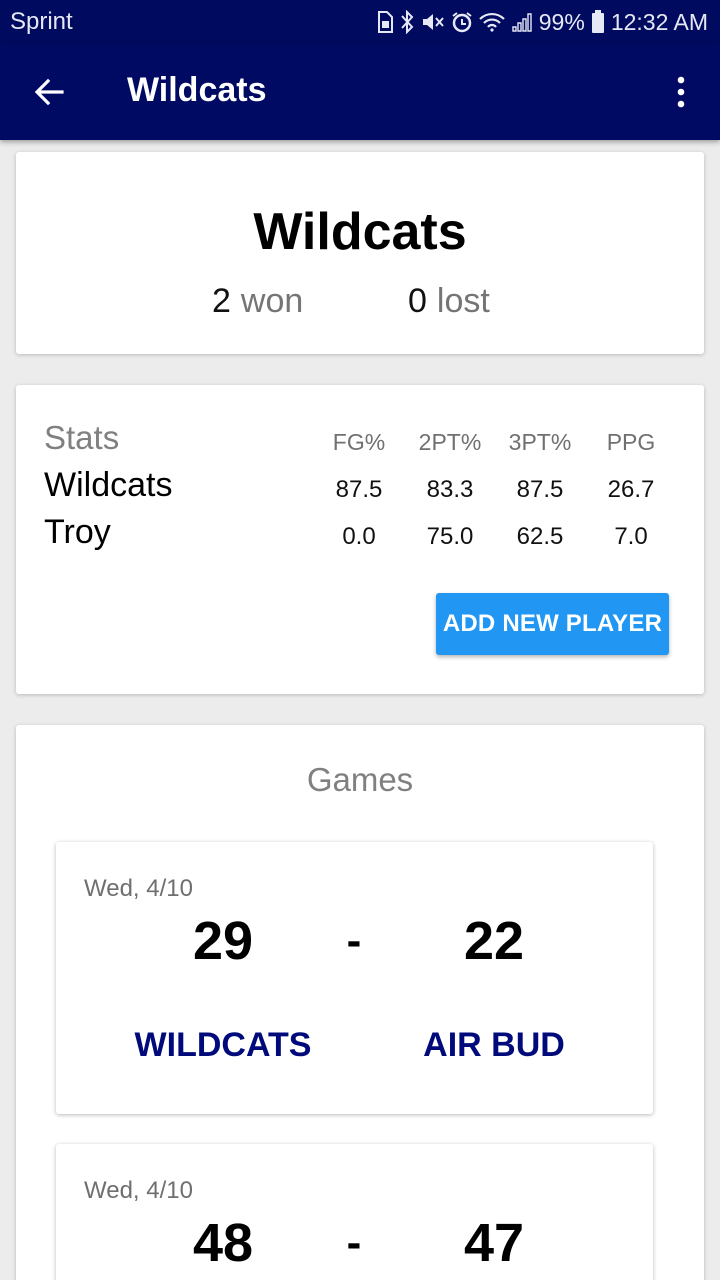 This screenshot has width=720, height=1280. What do you see at coordinates (82, 437) in the screenshot?
I see `stats-heading: Stats` at bounding box center [82, 437].